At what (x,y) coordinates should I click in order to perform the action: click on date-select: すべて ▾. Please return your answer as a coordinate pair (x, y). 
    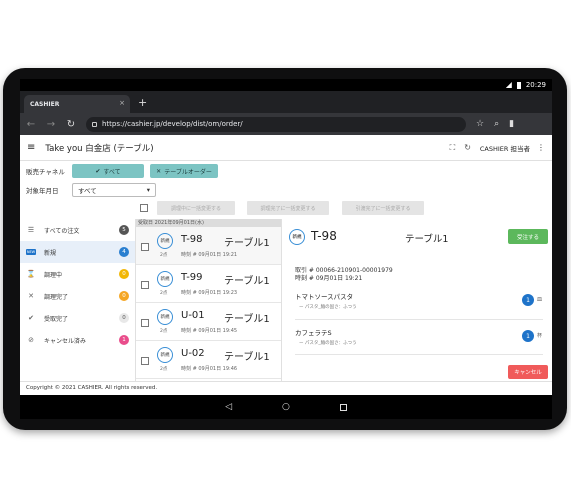
    Looking at the image, I should click on (114, 190).